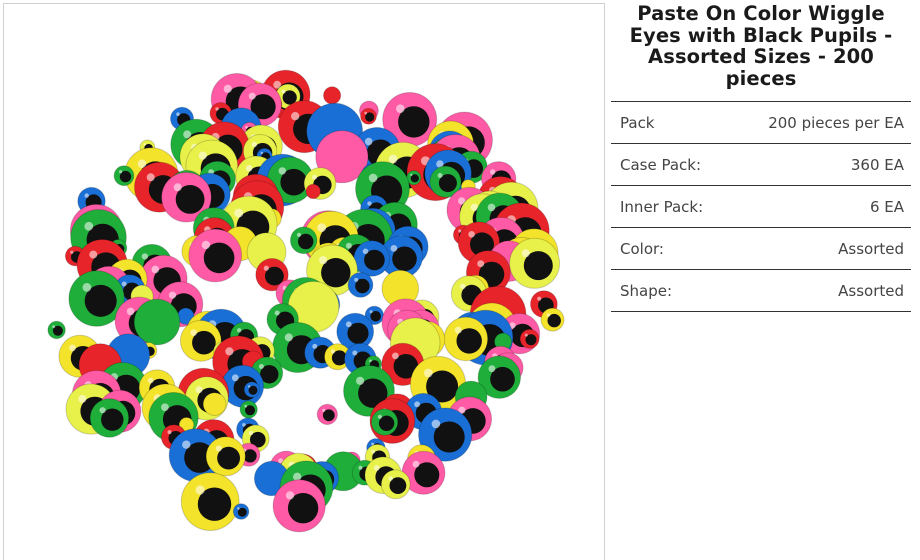 This screenshot has width=920, height=560. What do you see at coordinates (642, 248) in the screenshot?
I see `spec-label: Color:` at bounding box center [642, 248].